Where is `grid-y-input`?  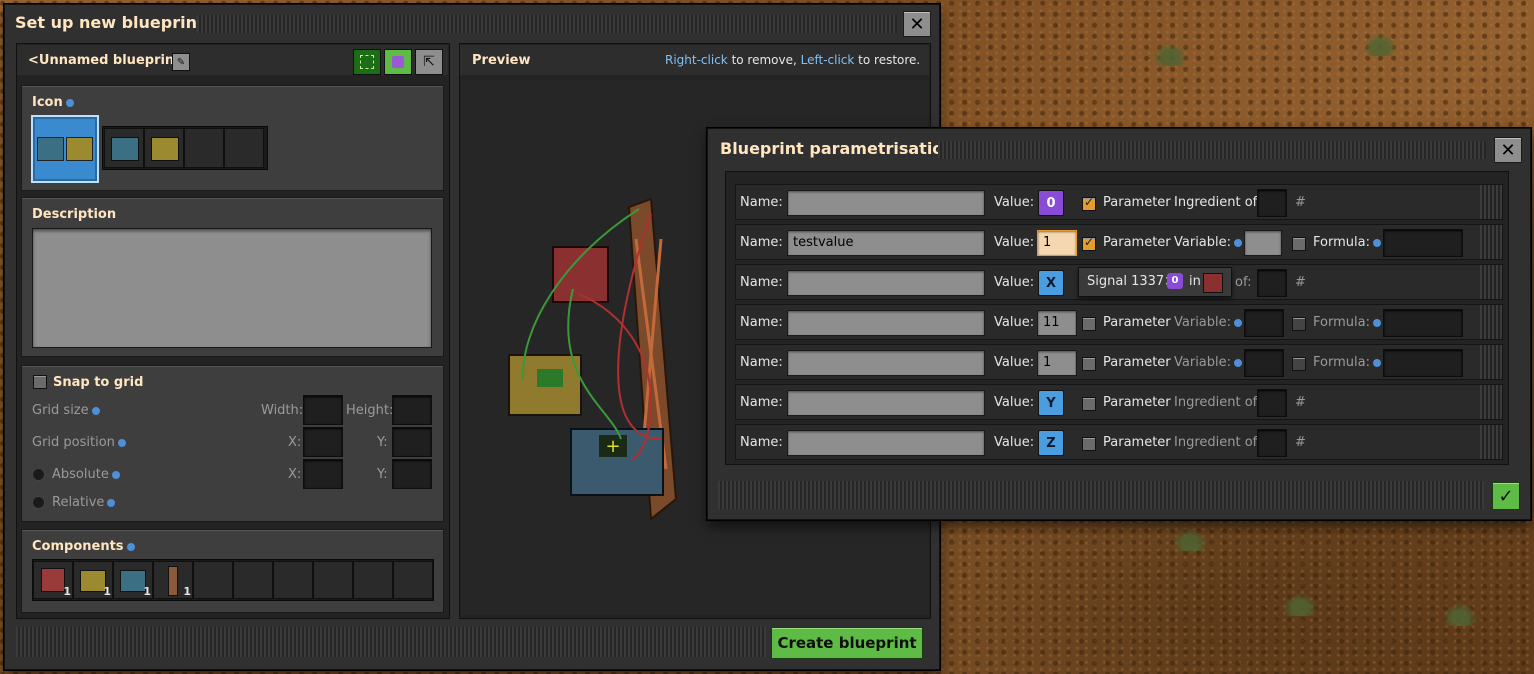 grid-y-input is located at coordinates (412, 442).